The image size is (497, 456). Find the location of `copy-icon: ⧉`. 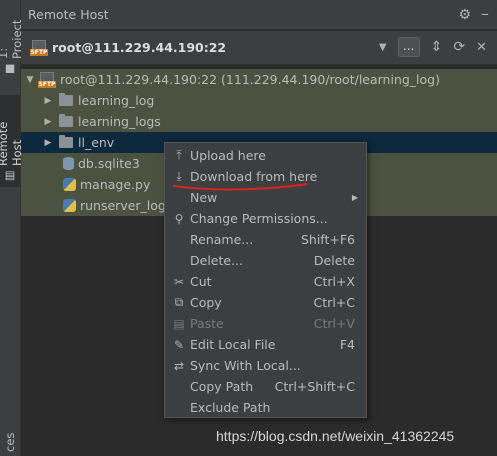

copy-icon: ⧉ is located at coordinates (179, 302).